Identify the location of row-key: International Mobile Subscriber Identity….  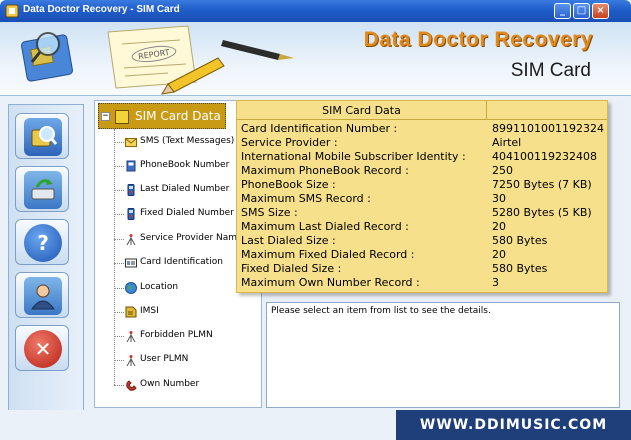
(353, 156).